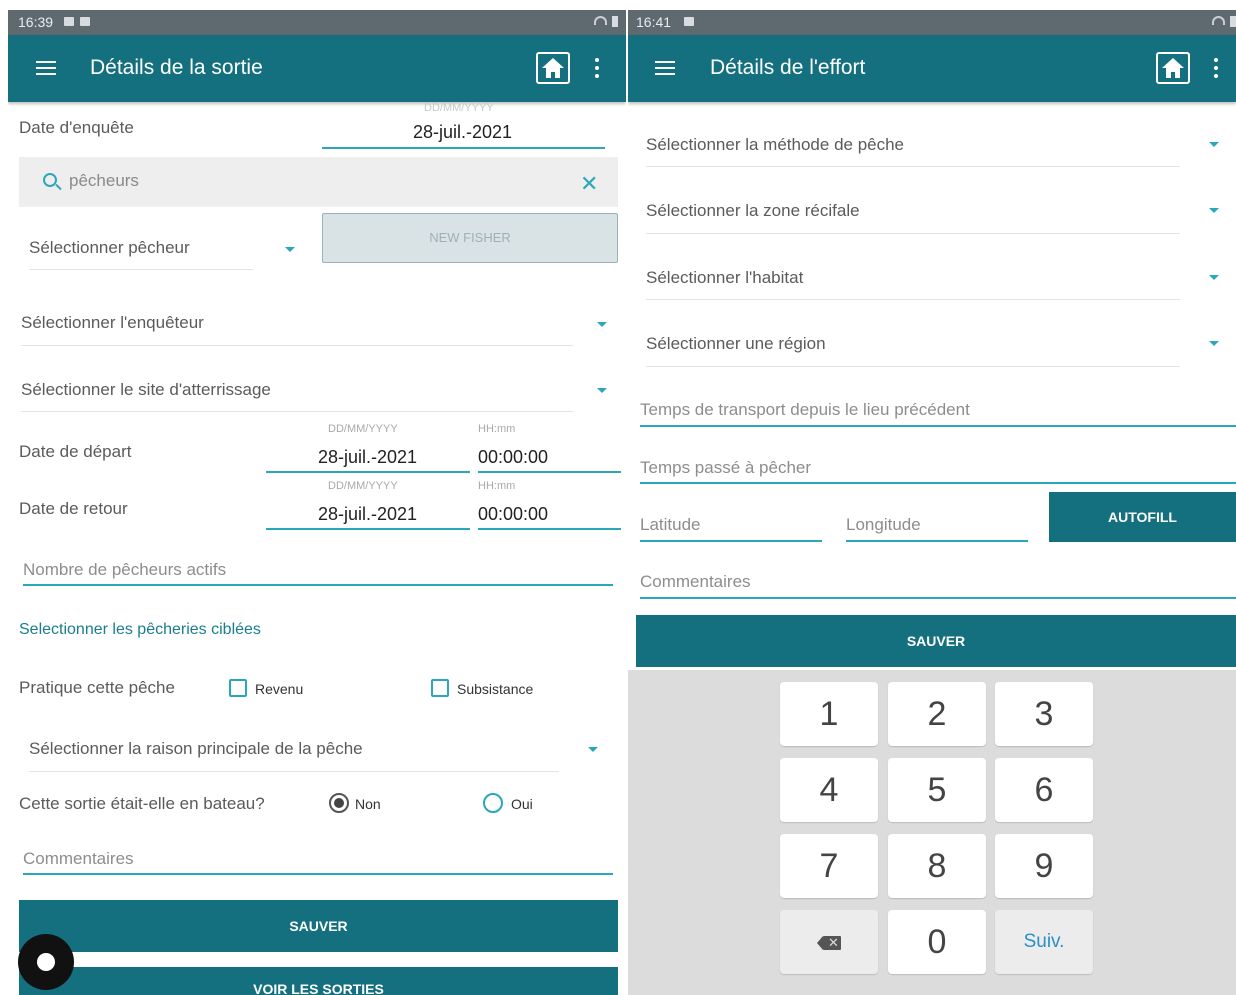  What do you see at coordinates (318, 585) in the screenshot?
I see `nombre-pecheurs-underline` at bounding box center [318, 585].